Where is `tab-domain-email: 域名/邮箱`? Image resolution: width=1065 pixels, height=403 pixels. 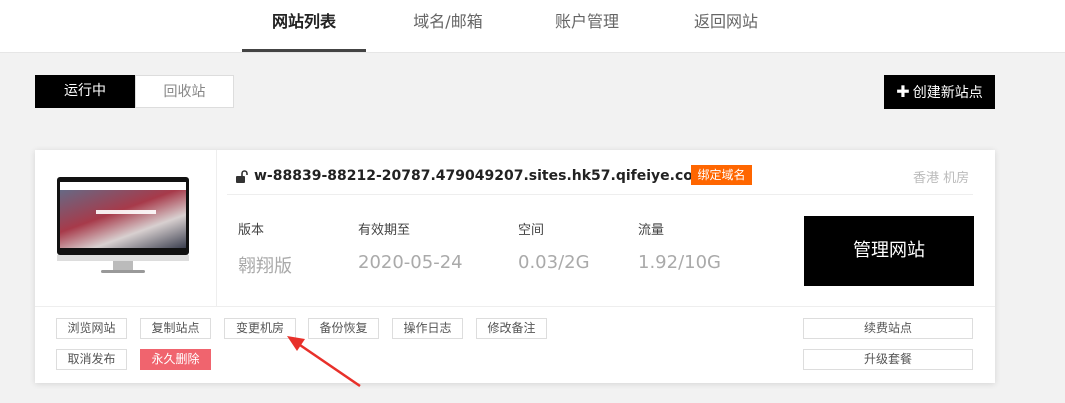
tab-domain-email: 域名/邮箱 is located at coordinates (448, 26).